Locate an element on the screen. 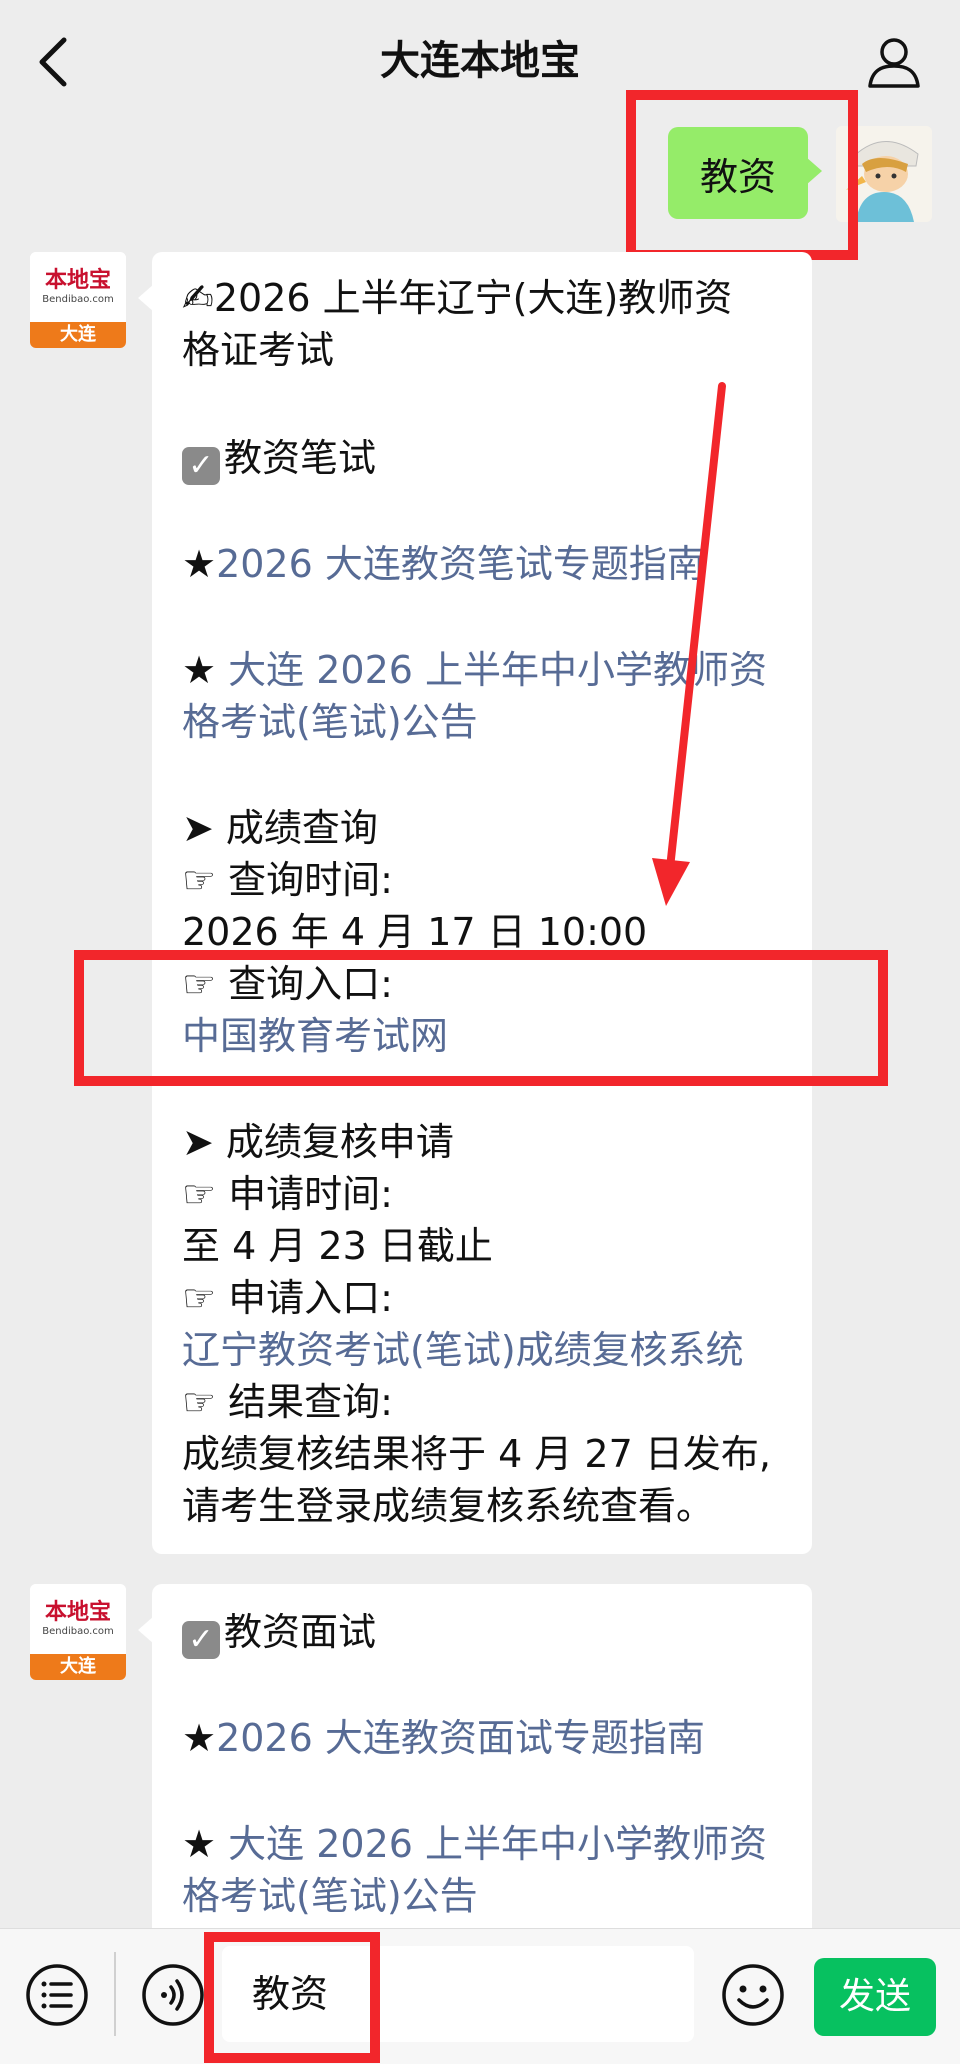  apply-time-label: ☞ 申请时间: is located at coordinates (287, 1194).